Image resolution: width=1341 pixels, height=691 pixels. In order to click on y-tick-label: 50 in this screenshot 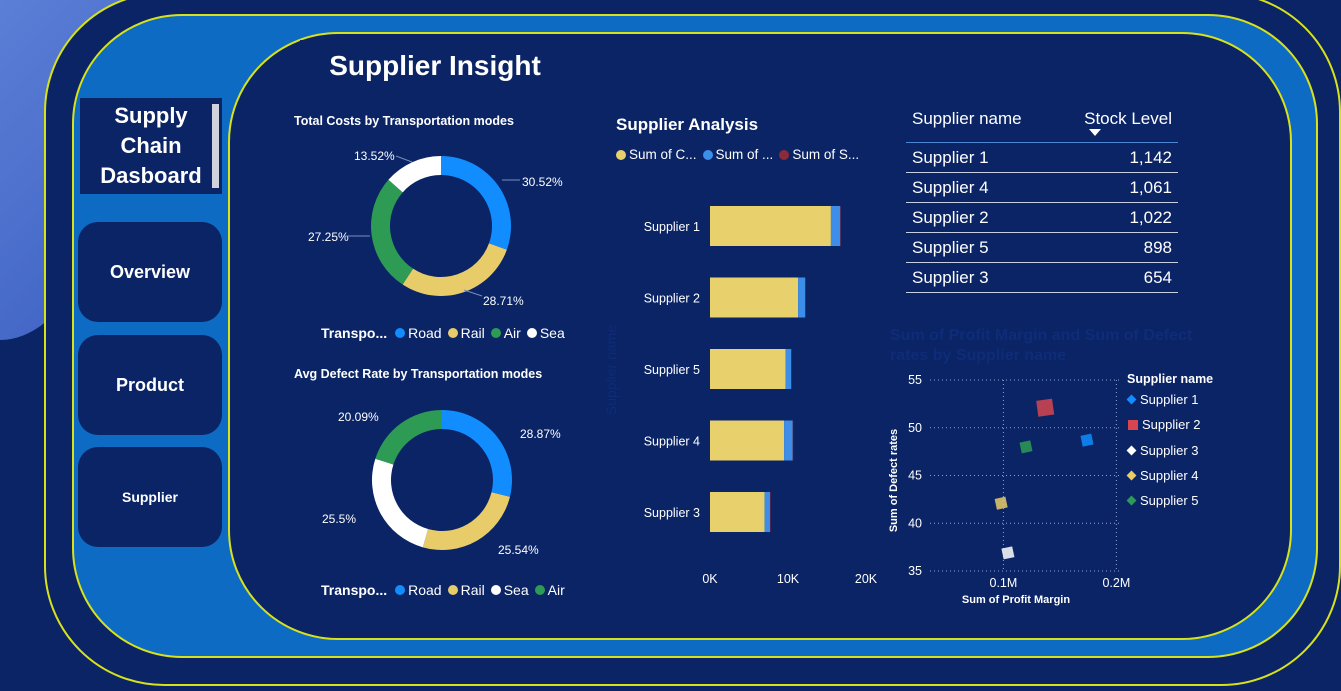, I will do `click(915, 428)`.